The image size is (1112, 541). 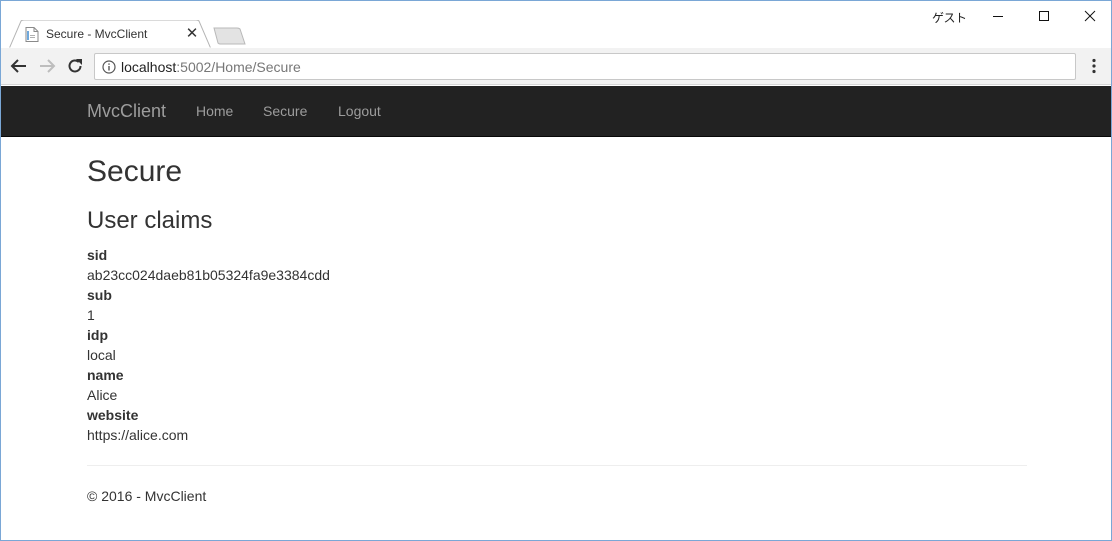 I want to click on arrow-right-icon, so click(x=48, y=66).